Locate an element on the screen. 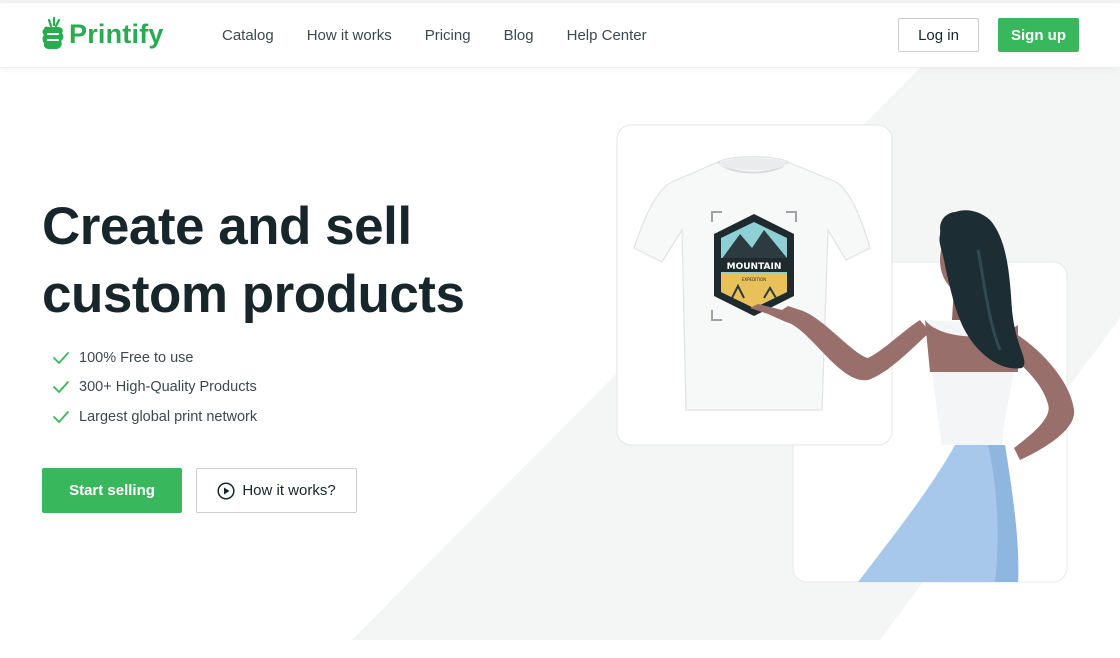 Image resolution: width=1120 pixels, height=658 pixels. hero-title-line-1: Create and sell is located at coordinates (227, 226).